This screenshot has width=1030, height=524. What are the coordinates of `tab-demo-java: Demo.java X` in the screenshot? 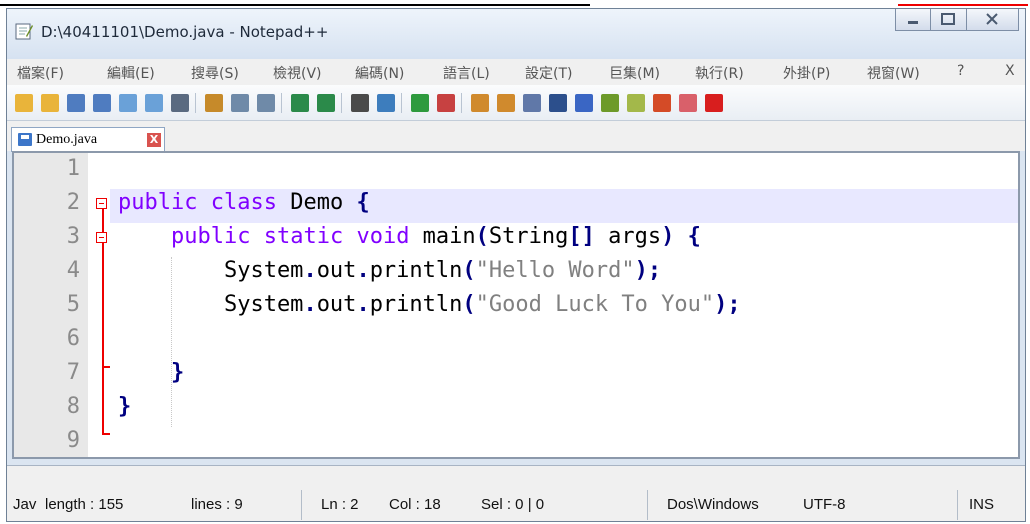 It's located at (88, 139).